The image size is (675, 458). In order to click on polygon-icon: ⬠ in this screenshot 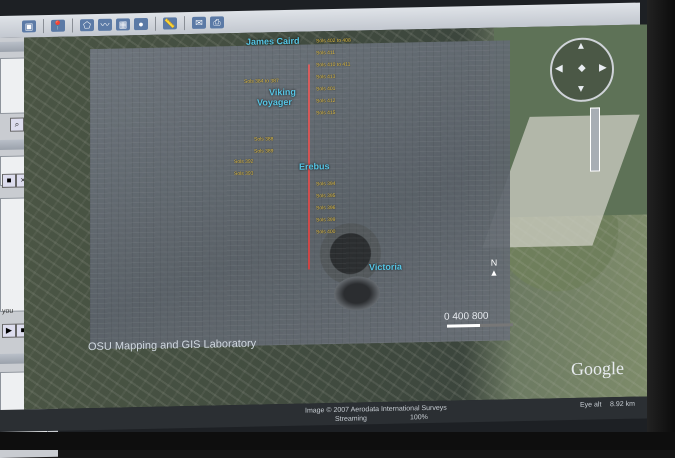, I will do `click(87, 25)`.